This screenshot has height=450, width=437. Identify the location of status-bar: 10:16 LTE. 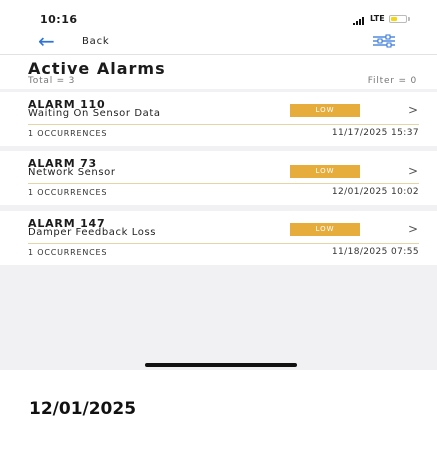
(218, 15).